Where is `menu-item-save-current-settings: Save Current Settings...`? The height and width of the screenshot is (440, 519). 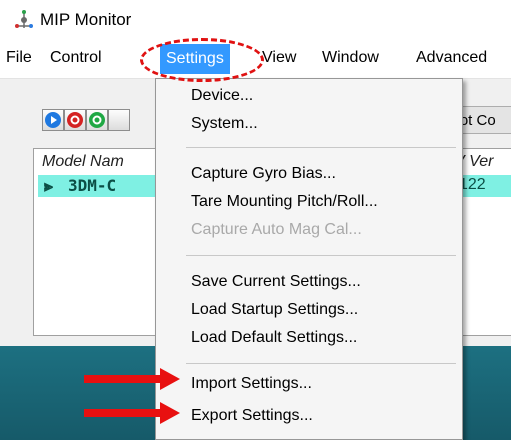 menu-item-save-current-settings: Save Current Settings... is located at coordinates (276, 282).